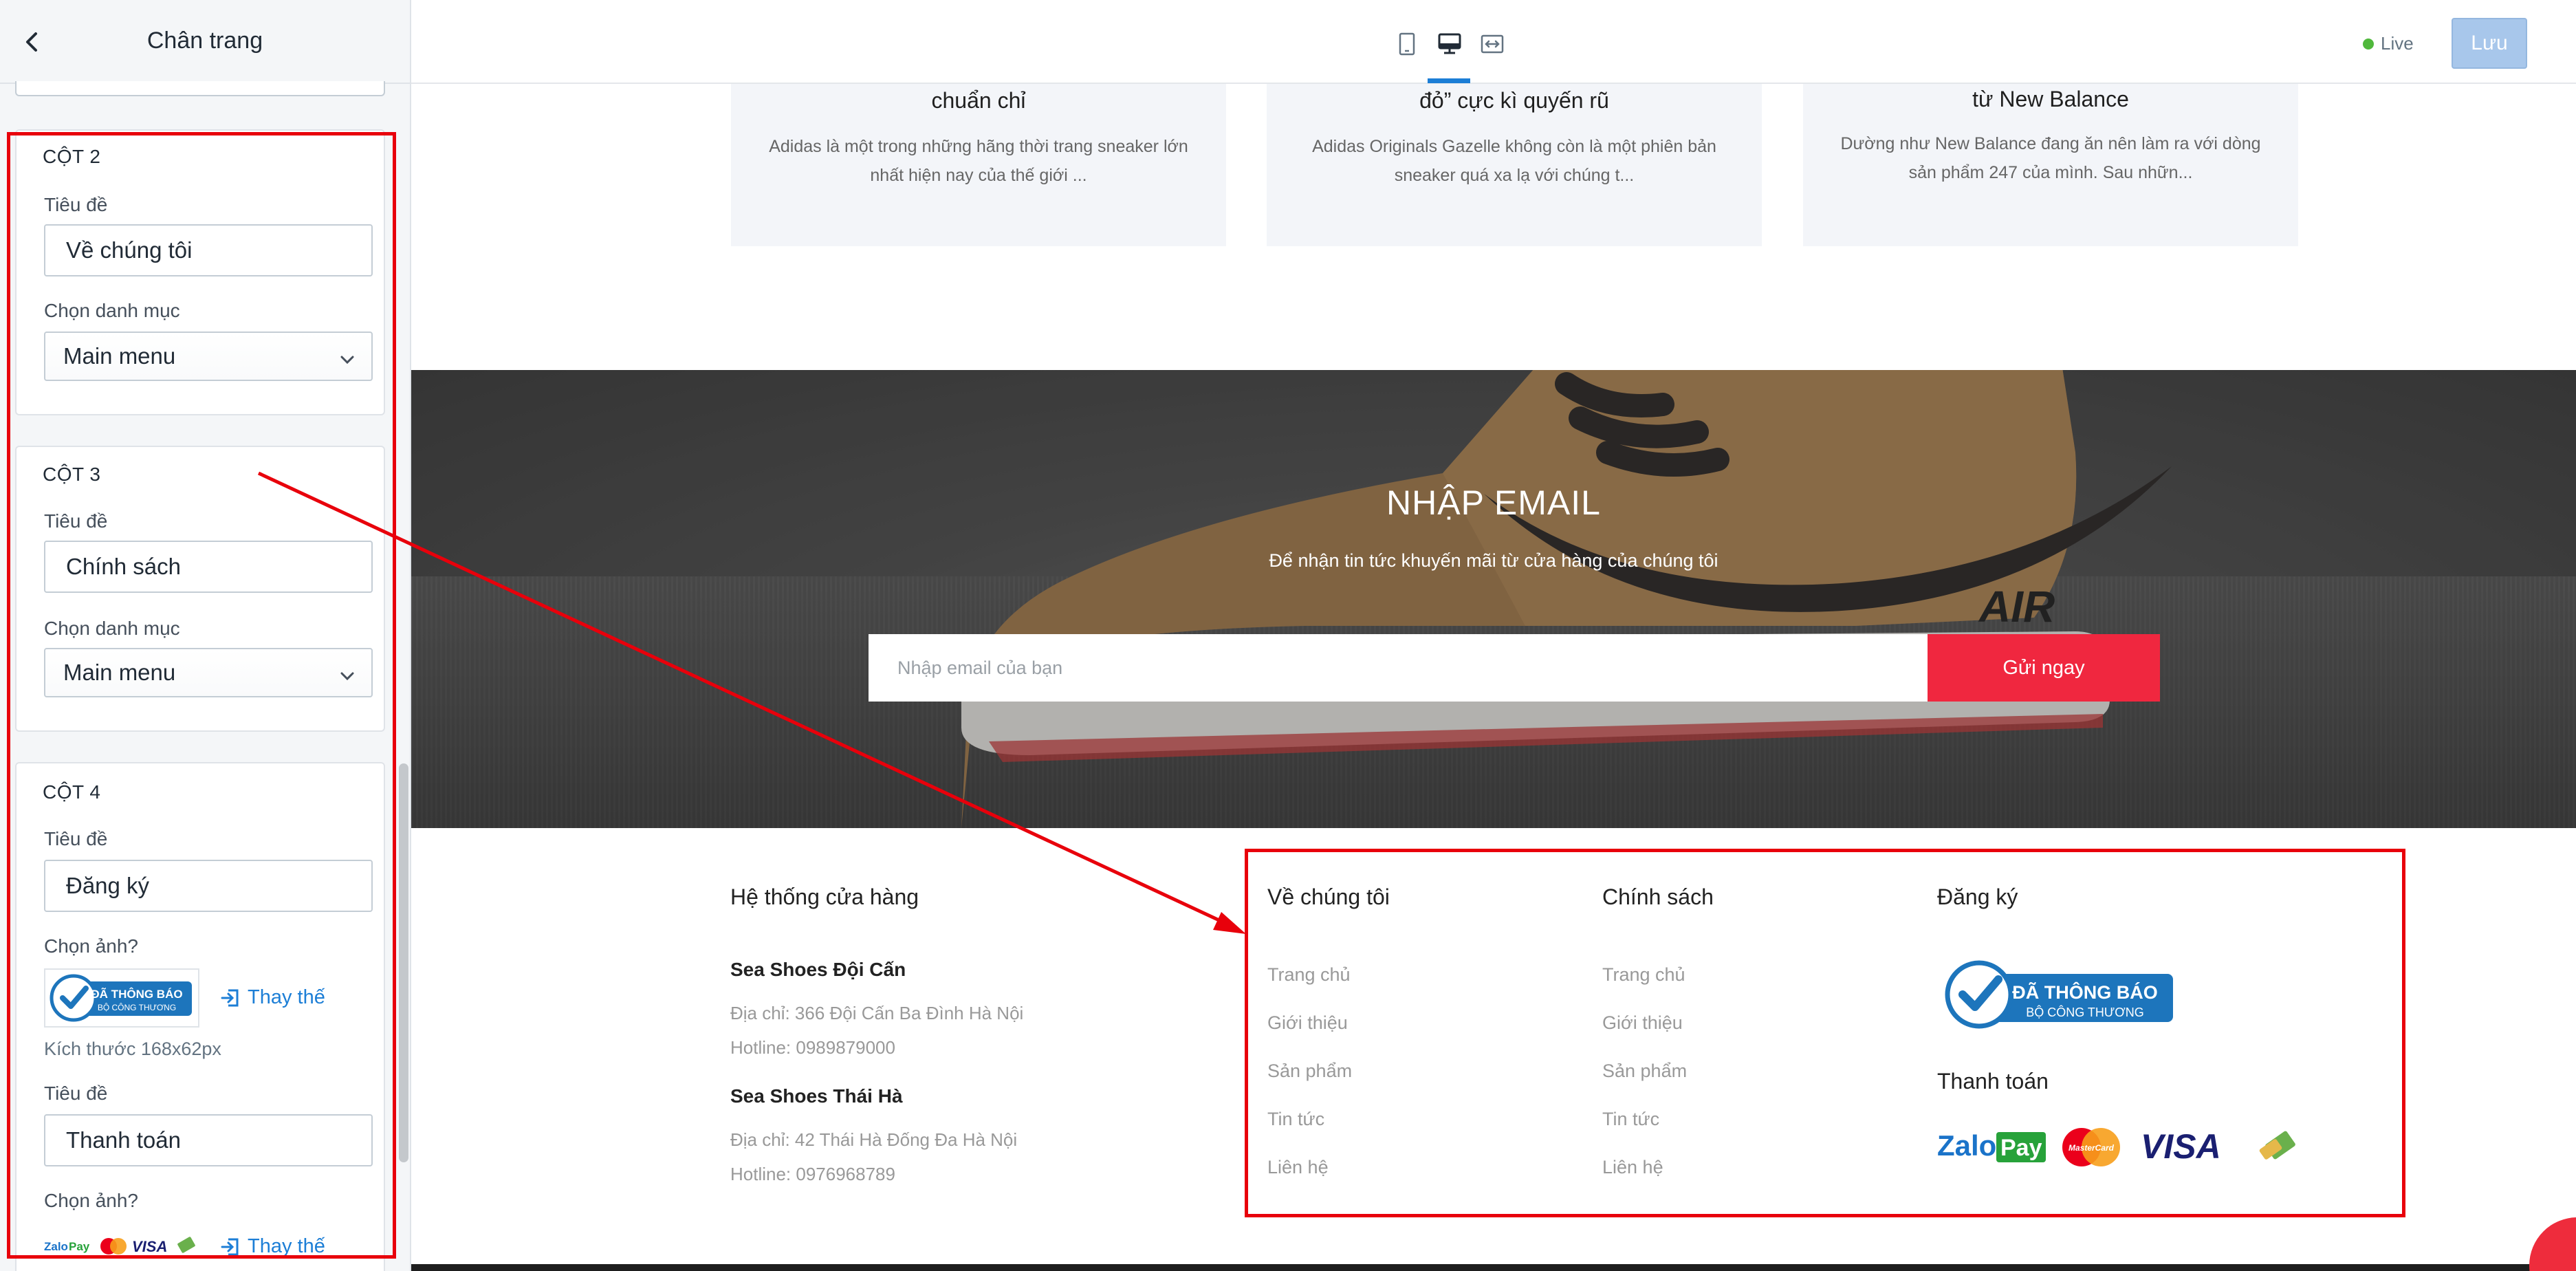 Image resolution: width=2576 pixels, height=1271 pixels. Describe the element at coordinates (91, 1200) in the screenshot. I see `column-4-image2-label: Chọn ảnh?` at that location.